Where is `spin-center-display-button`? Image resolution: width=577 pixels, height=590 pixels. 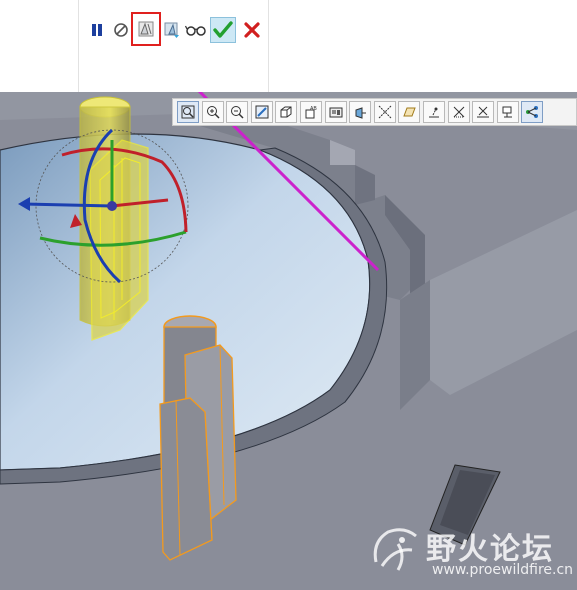
spin-center-display-button is located at coordinates (483, 112).